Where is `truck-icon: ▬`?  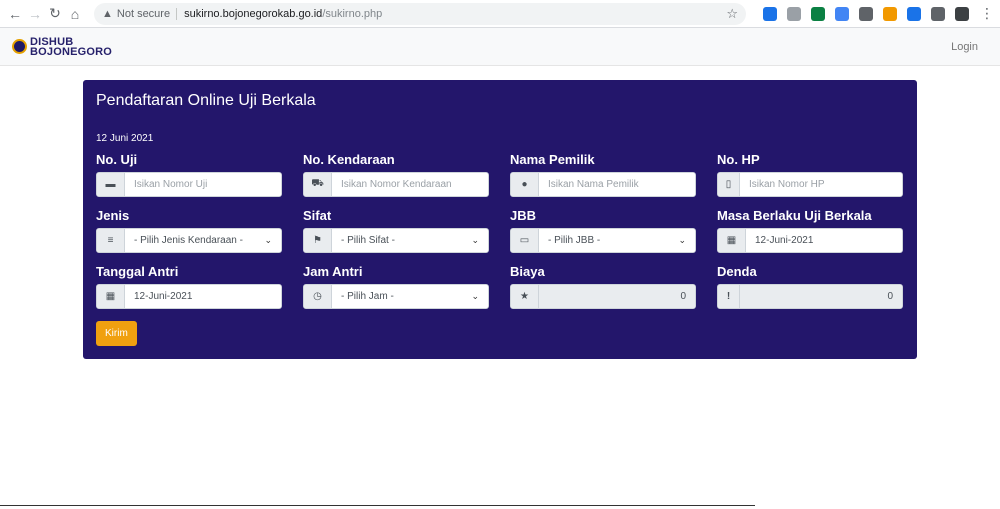
truck-icon: ▬ is located at coordinates (111, 184).